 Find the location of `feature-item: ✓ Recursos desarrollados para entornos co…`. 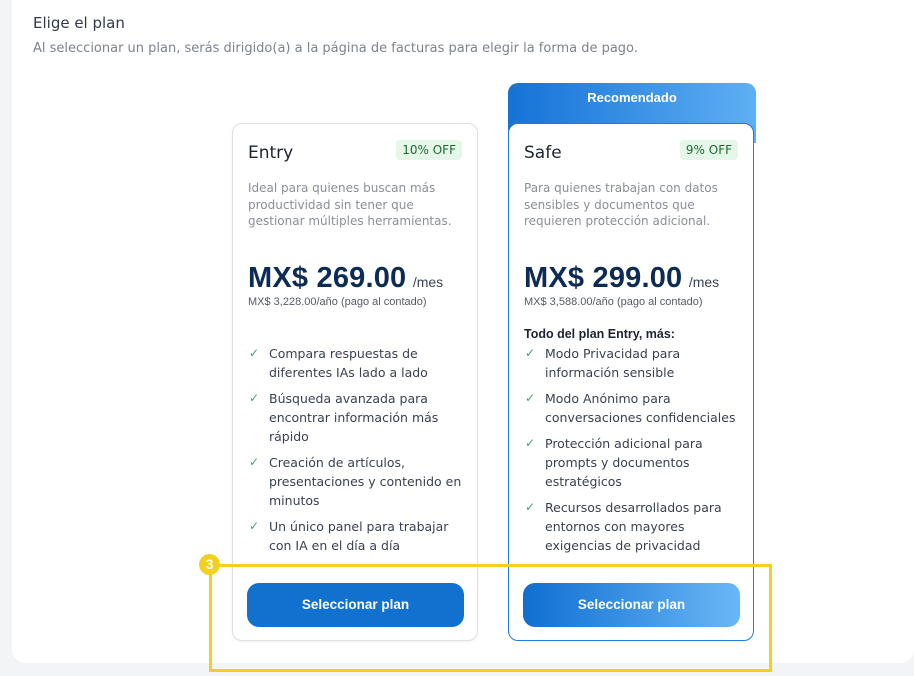

feature-item: ✓ Recursos desarrollados para entornos co… is located at coordinates (633, 526).